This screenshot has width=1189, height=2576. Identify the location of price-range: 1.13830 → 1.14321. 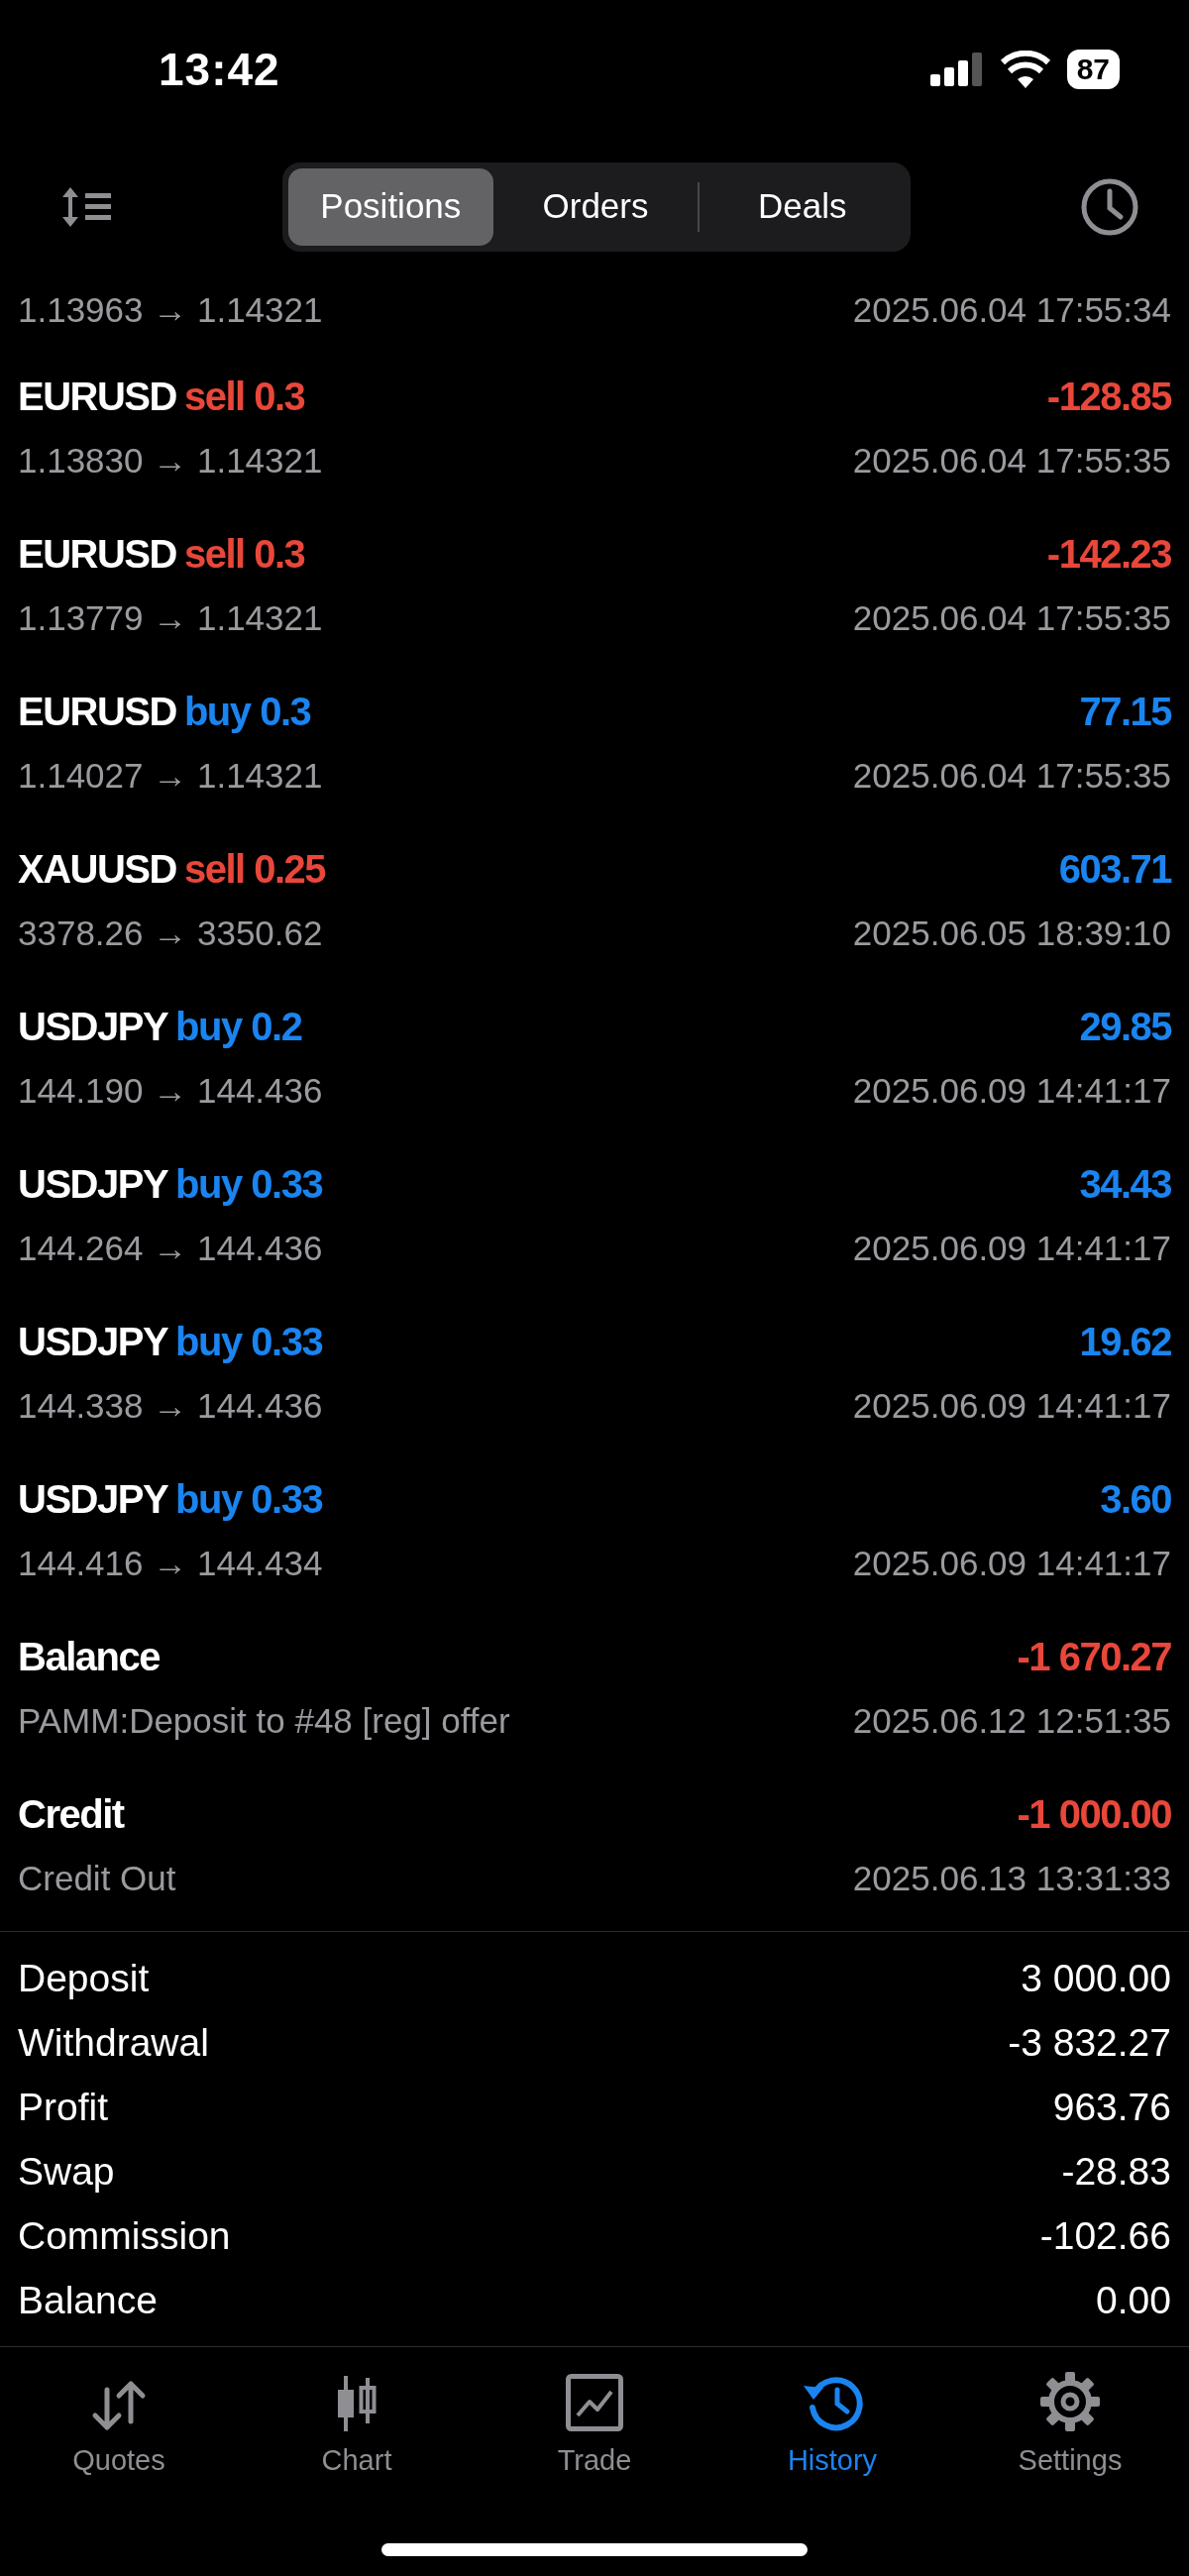
(171, 461).